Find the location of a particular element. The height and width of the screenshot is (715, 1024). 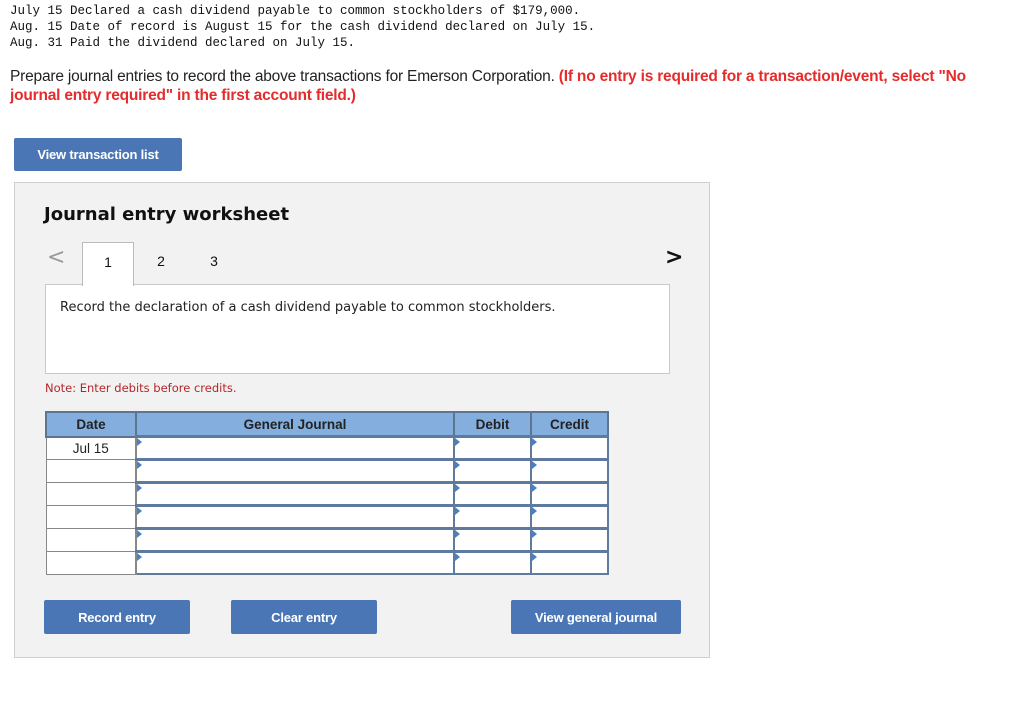

date-cell: Jul 15 is located at coordinates (91, 448).